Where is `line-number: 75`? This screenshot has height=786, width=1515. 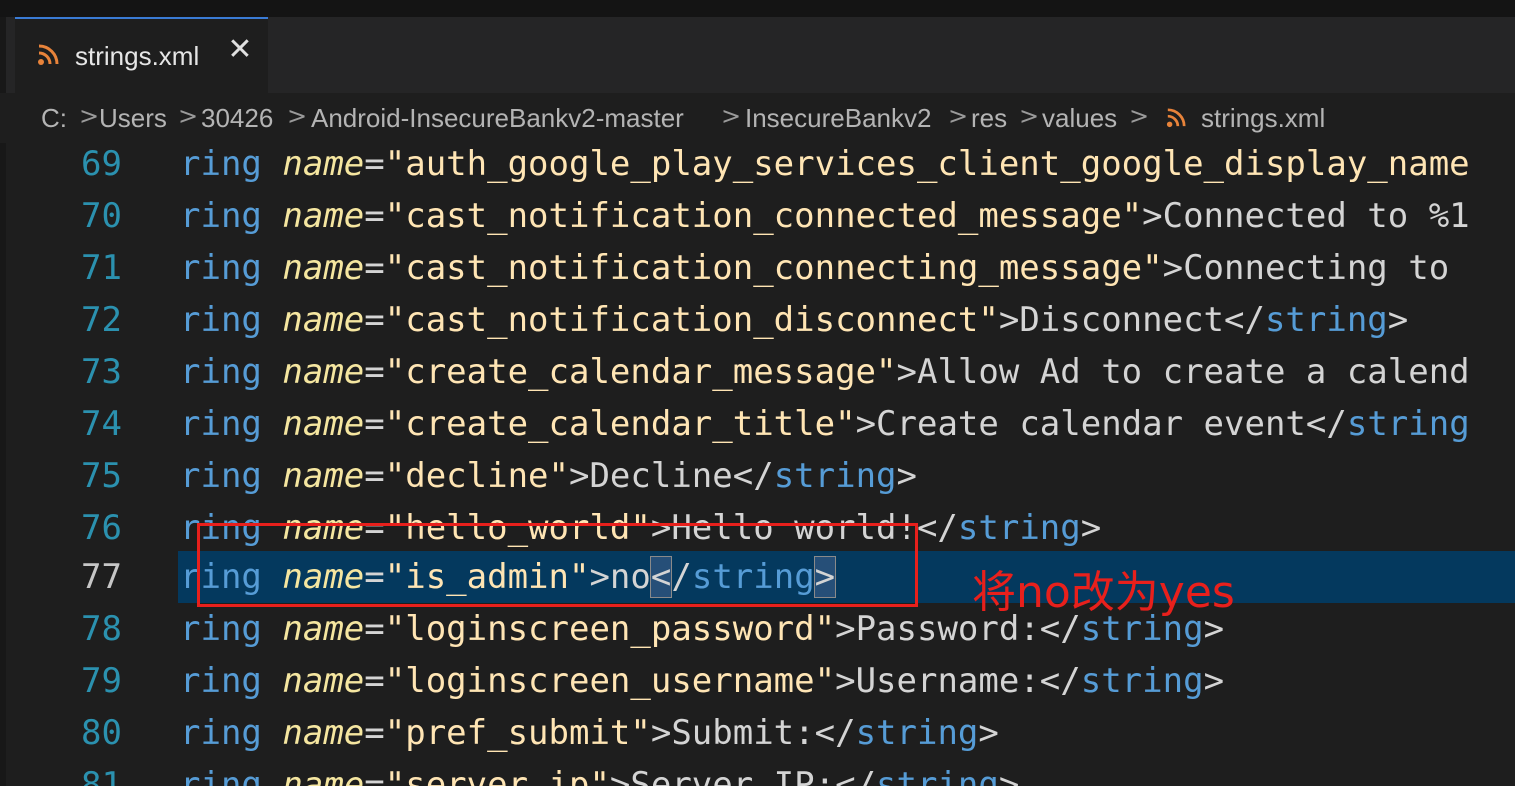
line-number: 75 is located at coordinates (101, 476).